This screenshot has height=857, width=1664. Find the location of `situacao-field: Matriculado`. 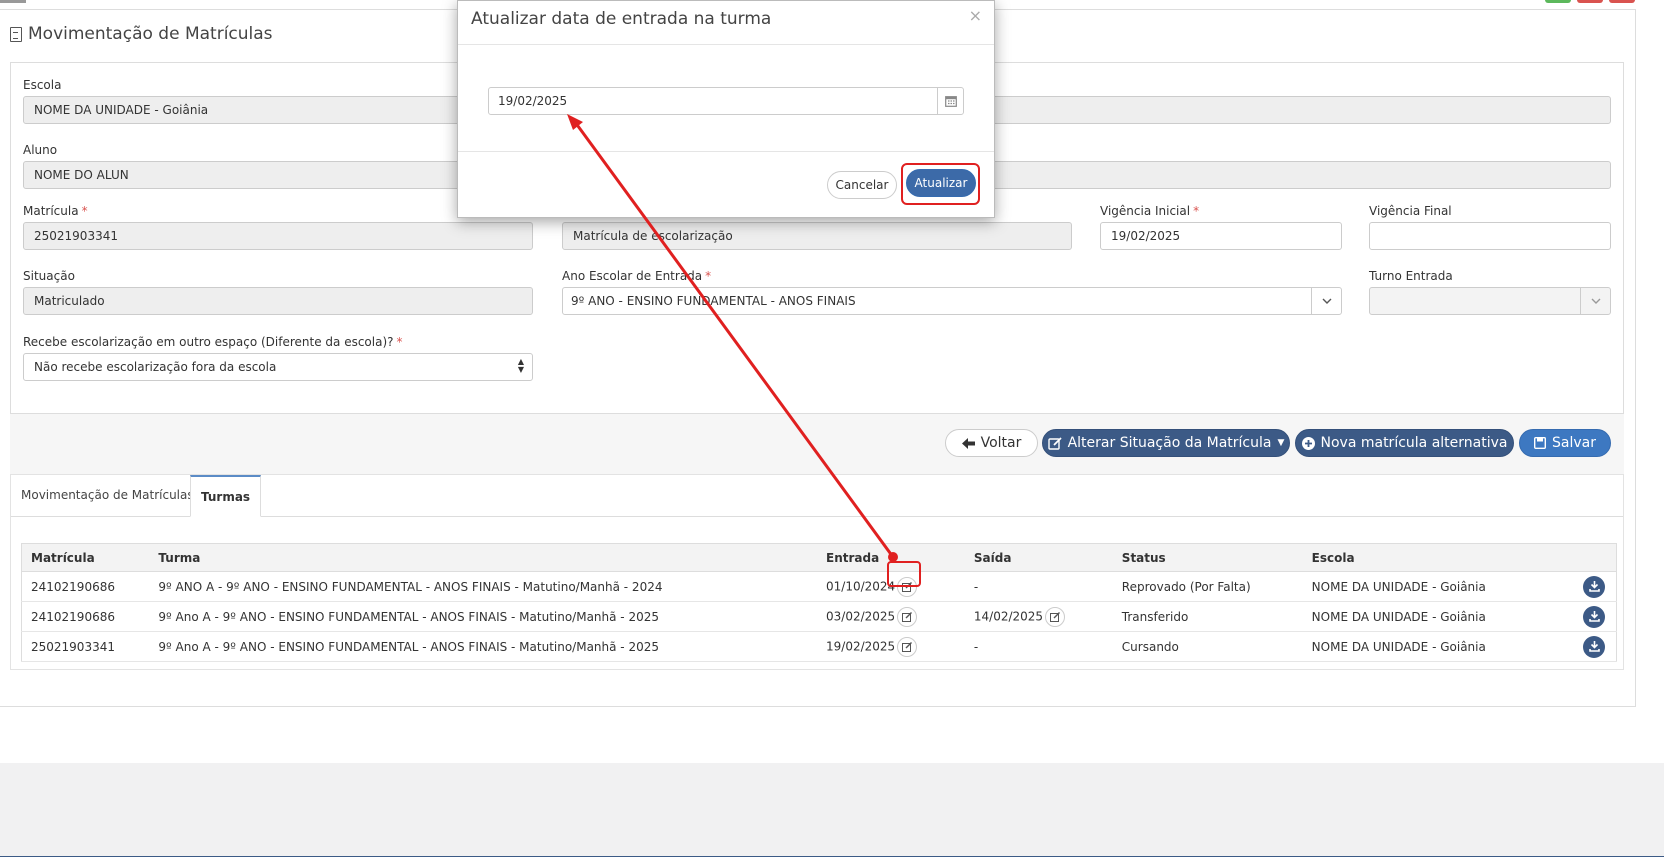

situacao-field: Matriculado is located at coordinates (278, 301).